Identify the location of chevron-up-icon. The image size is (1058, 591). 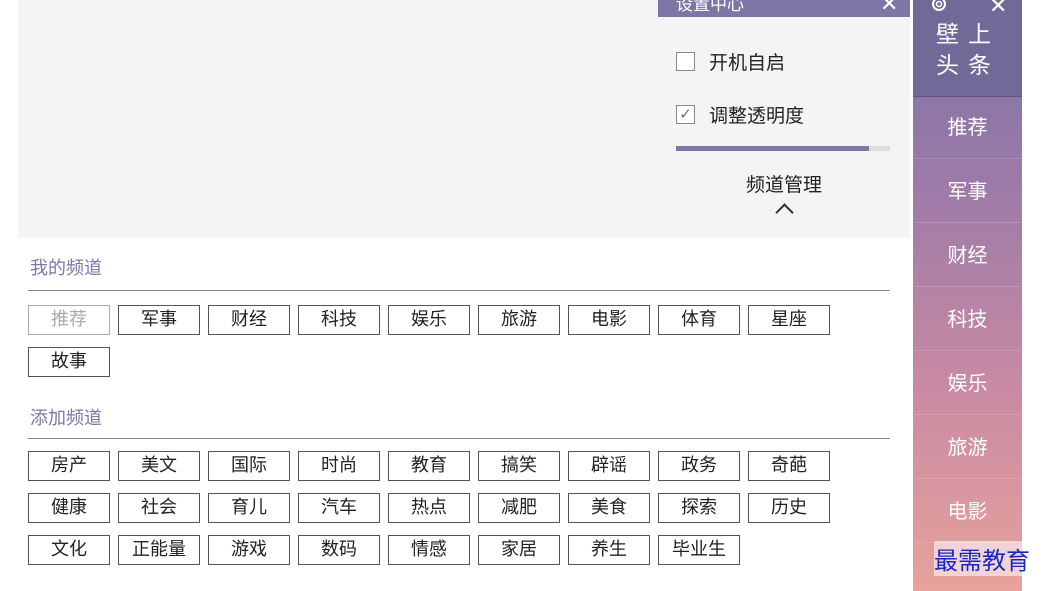
(784, 212).